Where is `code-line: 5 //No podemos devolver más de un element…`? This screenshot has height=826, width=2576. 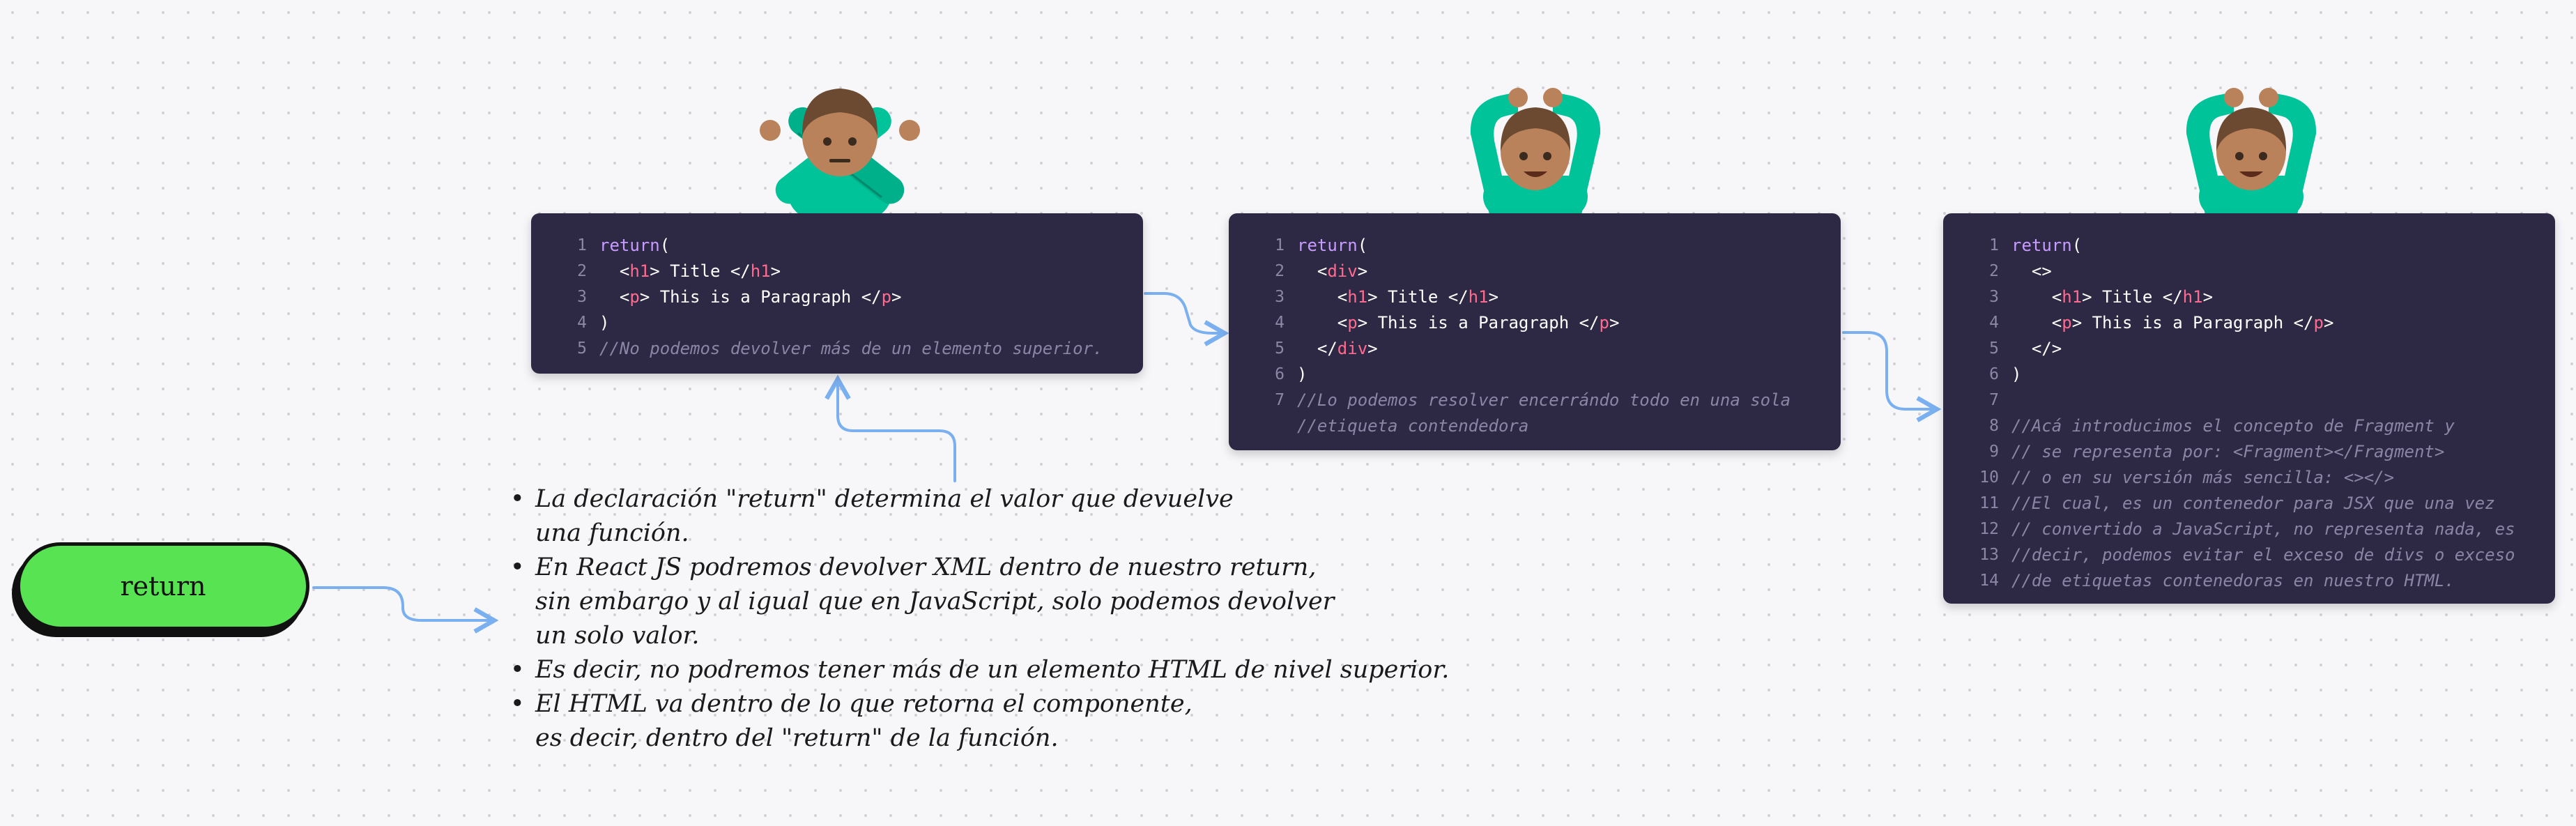
code-line: 5 //No podemos devolver más de un element… is located at coordinates (837, 349).